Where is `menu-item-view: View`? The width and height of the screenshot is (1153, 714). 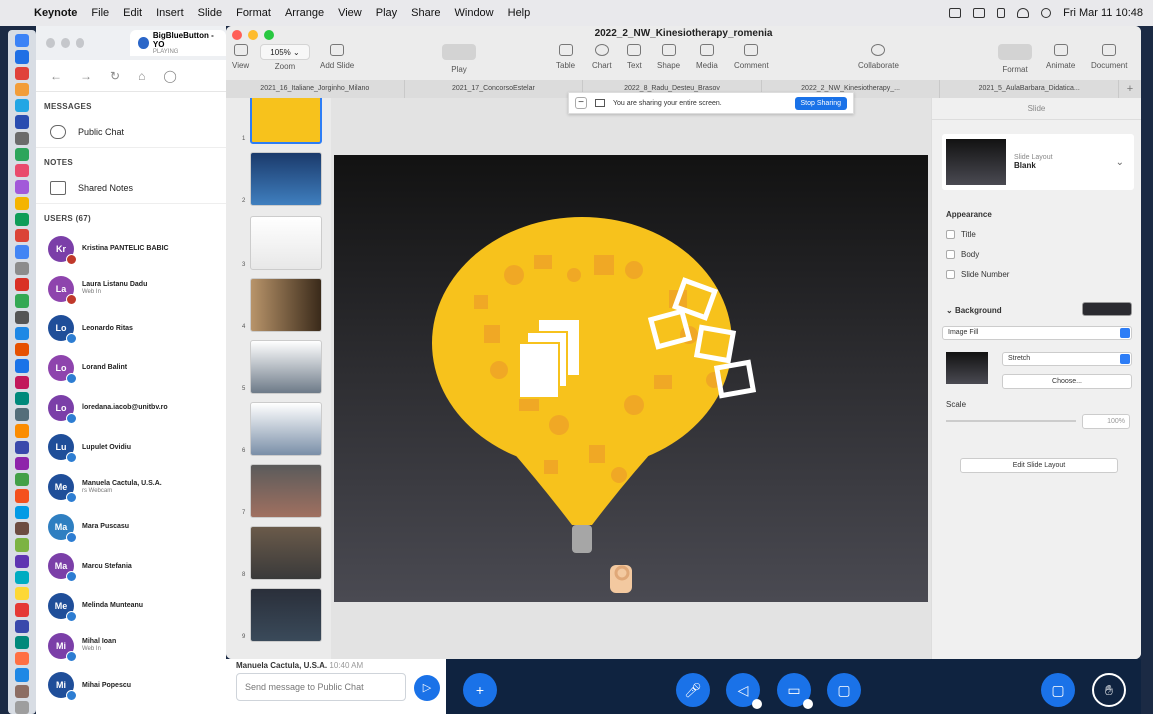
menu-item-view: View is located at coordinates (350, 13).